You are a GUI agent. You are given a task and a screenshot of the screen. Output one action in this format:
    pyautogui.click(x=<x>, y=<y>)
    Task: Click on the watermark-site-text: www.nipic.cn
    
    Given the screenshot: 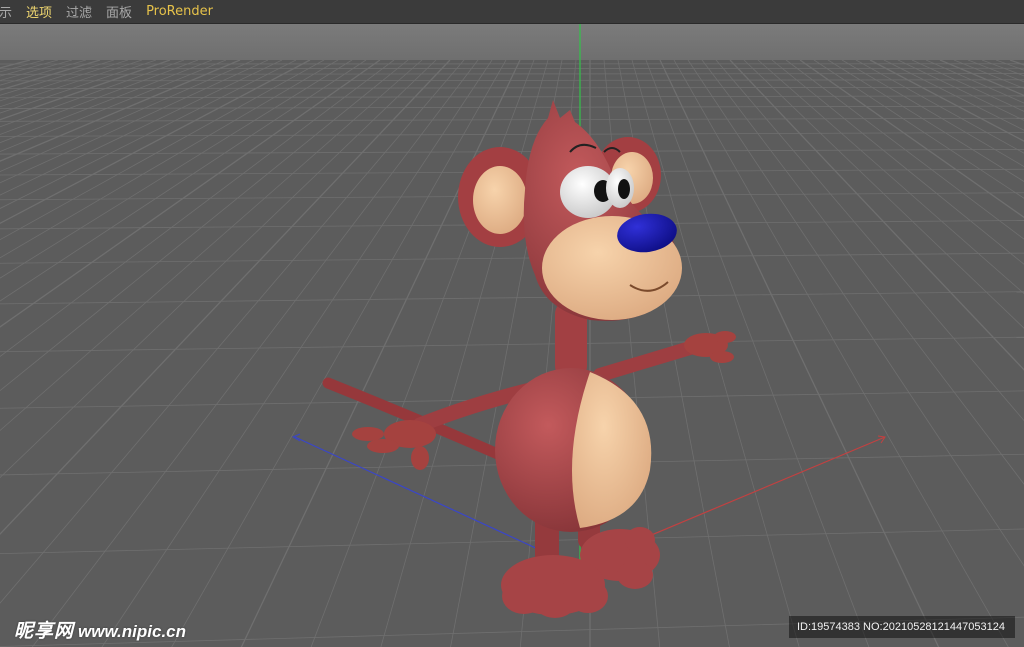 What is the action you would take?
    pyautogui.click(x=132, y=631)
    